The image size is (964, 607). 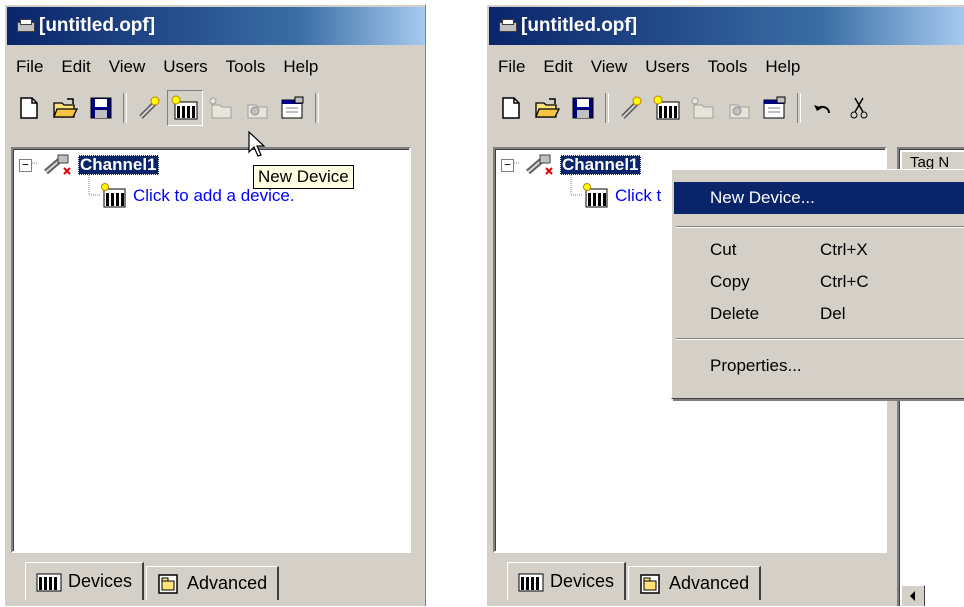 What do you see at coordinates (819, 314) in the screenshot?
I see `menu-item-delete: Delete Del` at bounding box center [819, 314].